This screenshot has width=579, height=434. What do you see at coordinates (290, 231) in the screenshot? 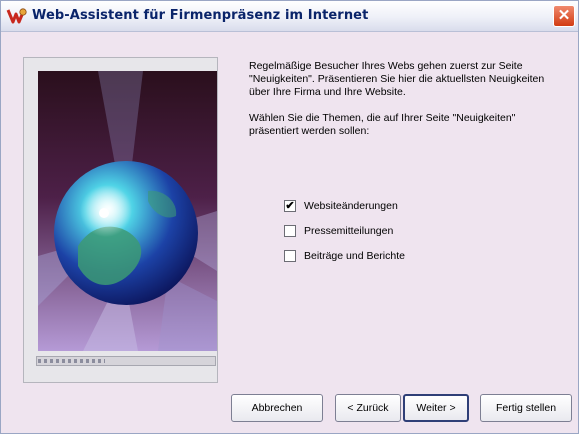
I see `checkbox-pressemitteilungen` at bounding box center [290, 231].